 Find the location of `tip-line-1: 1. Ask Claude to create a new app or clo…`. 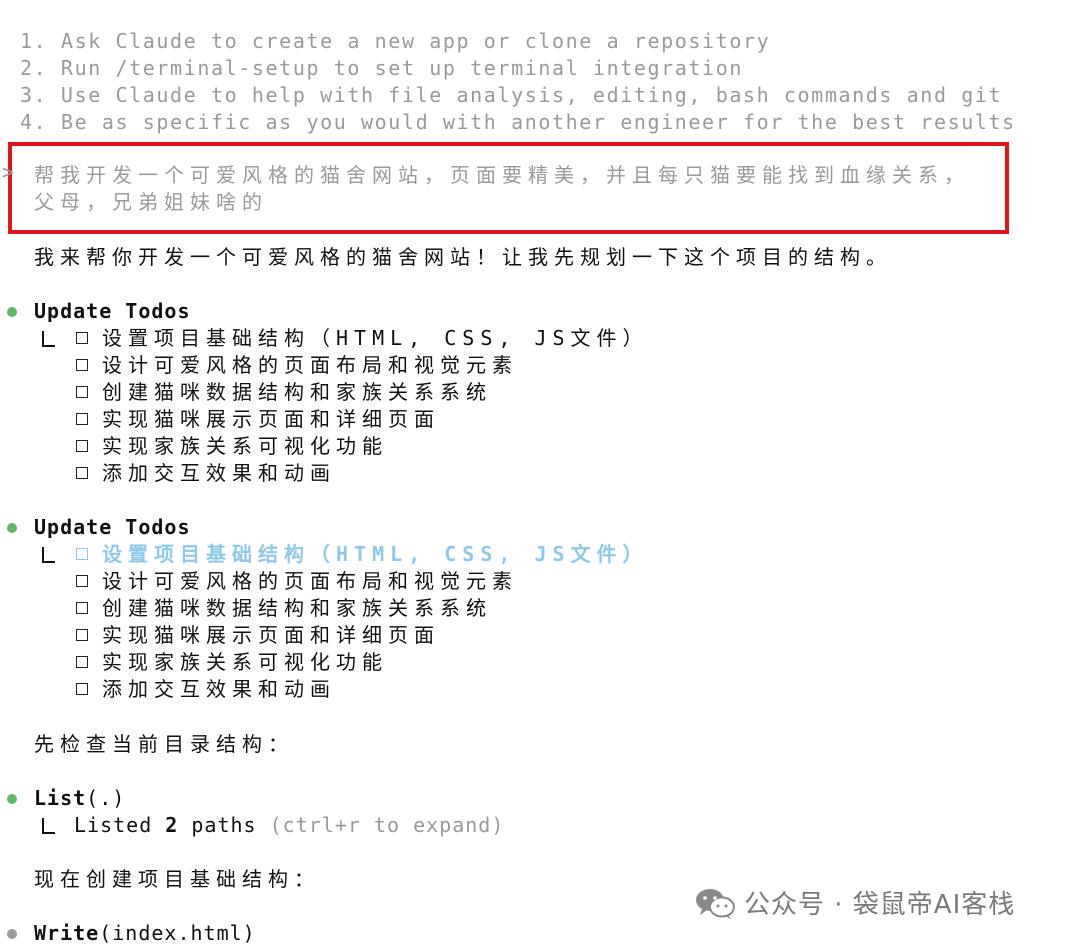

tip-line-1: 1. Ask Claude to create a new app or clo… is located at coordinates (395, 41).